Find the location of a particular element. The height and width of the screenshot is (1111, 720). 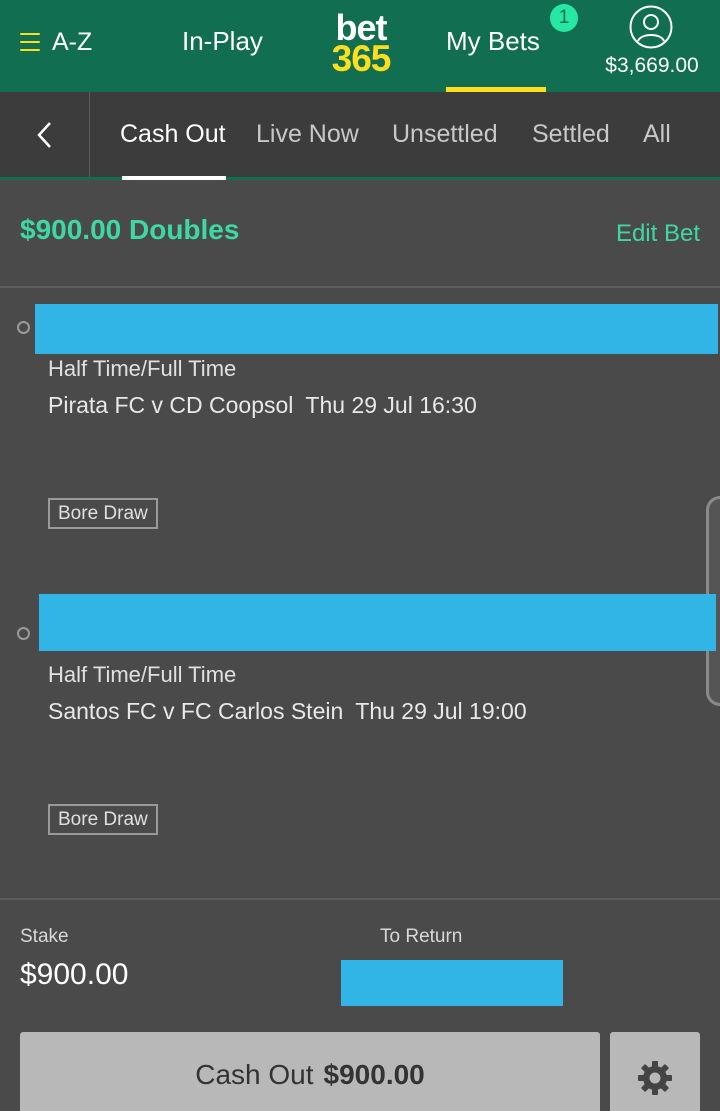

selection-fixture: Pirata FC v CD Coopsol Thu 29 Jul 16:30 is located at coordinates (262, 405).